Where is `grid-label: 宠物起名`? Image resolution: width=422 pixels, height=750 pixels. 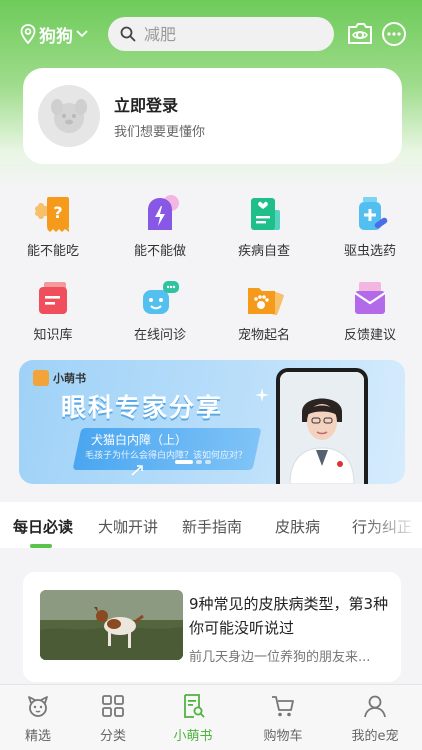 grid-label: 宠物起名 is located at coordinates (263, 335).